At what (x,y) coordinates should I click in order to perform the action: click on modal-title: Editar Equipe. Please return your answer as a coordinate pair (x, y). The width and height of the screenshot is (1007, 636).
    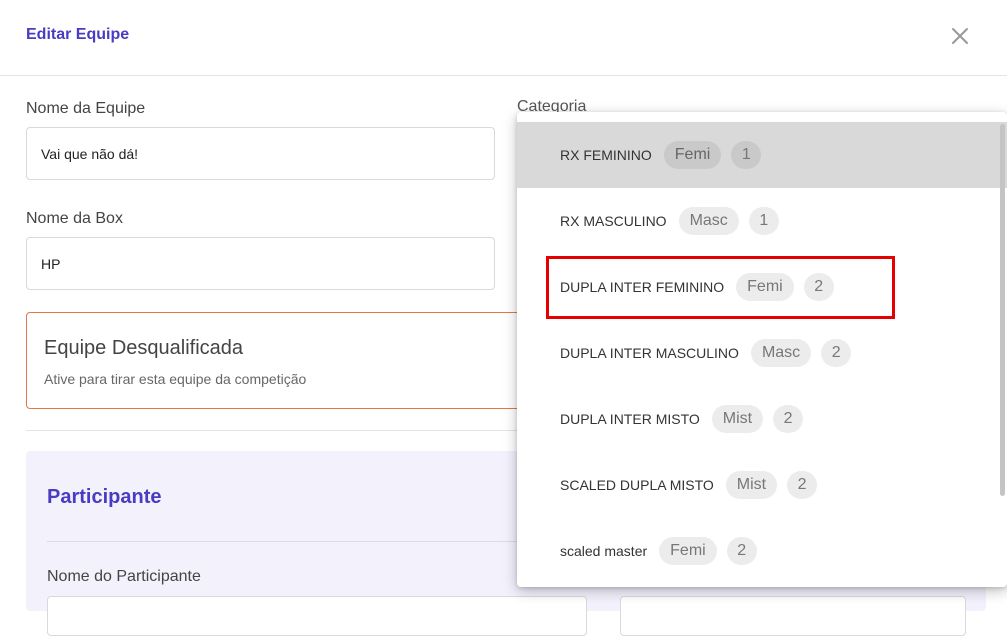
    Looking at the image, I should click on (78, 34).